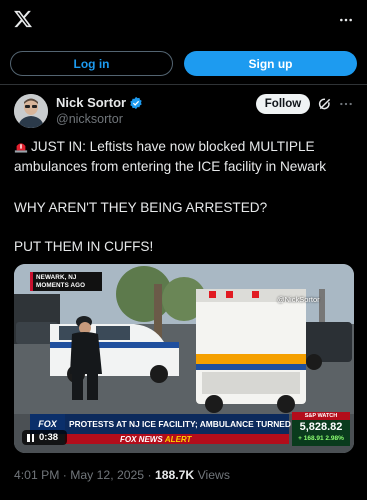  I want to click on avatar, so click(31, 111).